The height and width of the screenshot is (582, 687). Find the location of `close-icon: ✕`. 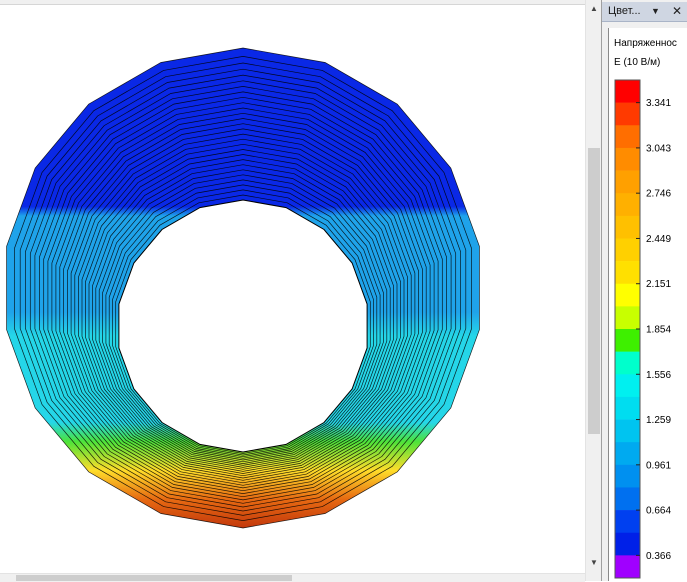

close-icon: ✕ is located at coordinates (677, 11).